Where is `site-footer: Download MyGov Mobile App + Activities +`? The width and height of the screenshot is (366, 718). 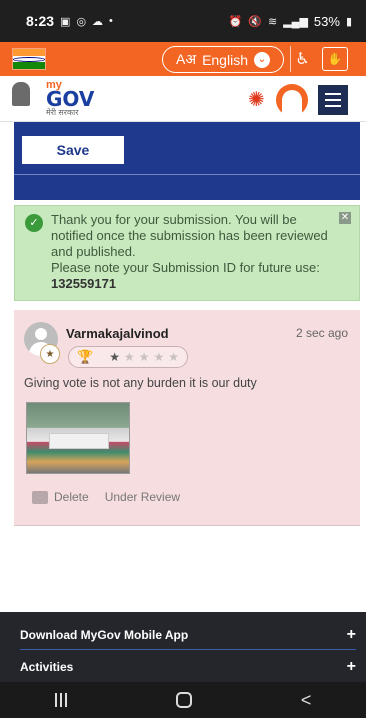
site-footer: Download MyGov Mobile App + Activities + is located at coordinates (183, 647).